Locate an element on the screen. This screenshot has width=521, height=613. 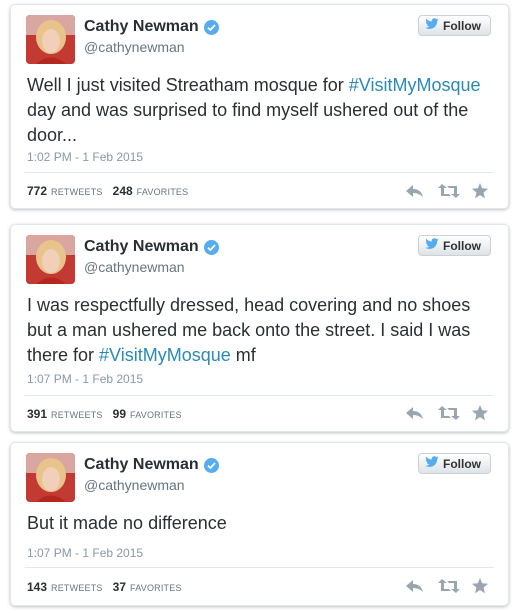
timestamp: 1:02 PM - 1 Feb 2015 is located at coordinates (85, 157).